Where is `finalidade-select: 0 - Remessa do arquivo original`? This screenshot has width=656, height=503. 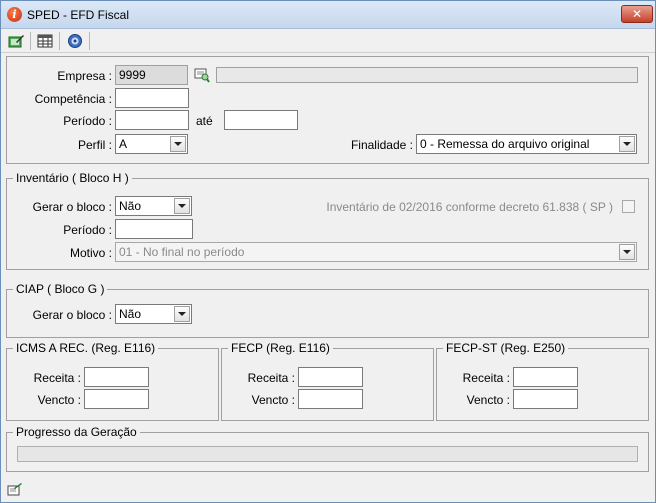 finalidade-select: 0 - Remessa do arquivo original is located at coordinates (526, 144).